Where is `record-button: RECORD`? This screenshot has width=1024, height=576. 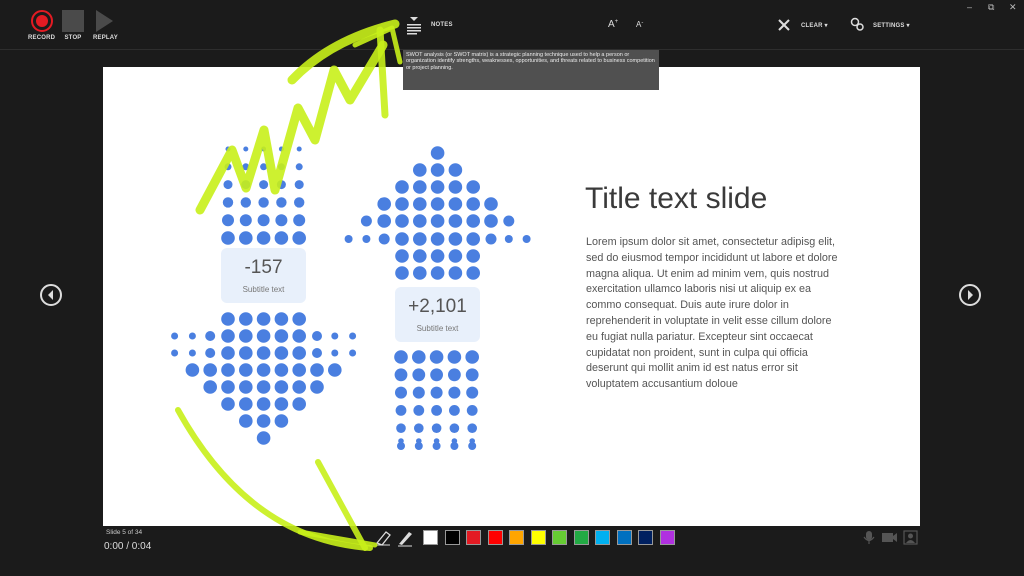 record-button: RECORD is located at coordinates (41, 25).